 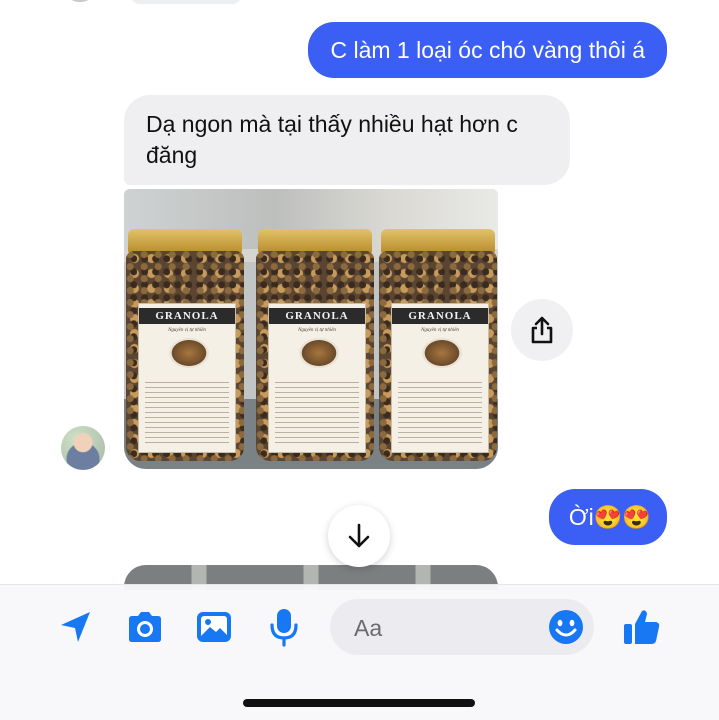 I want to click on gallery-button, so click(x=214, y=627).